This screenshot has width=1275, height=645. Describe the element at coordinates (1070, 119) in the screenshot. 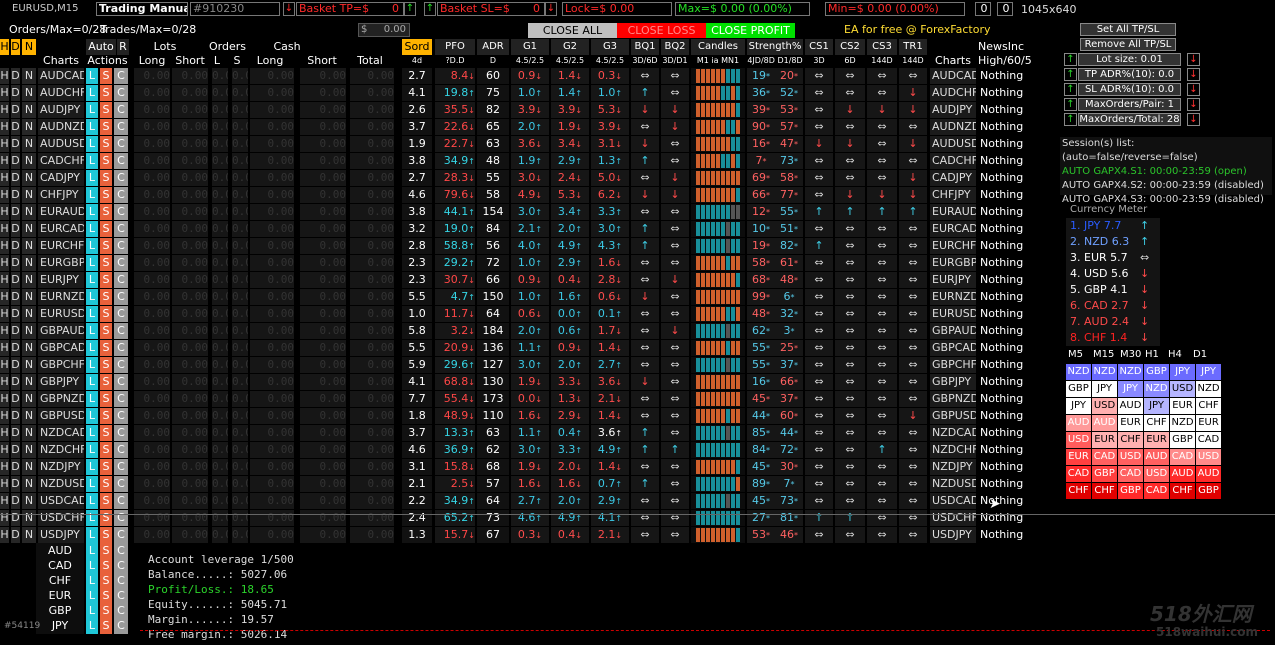

I see `maxtotal-up-icon: ↑` at that location.